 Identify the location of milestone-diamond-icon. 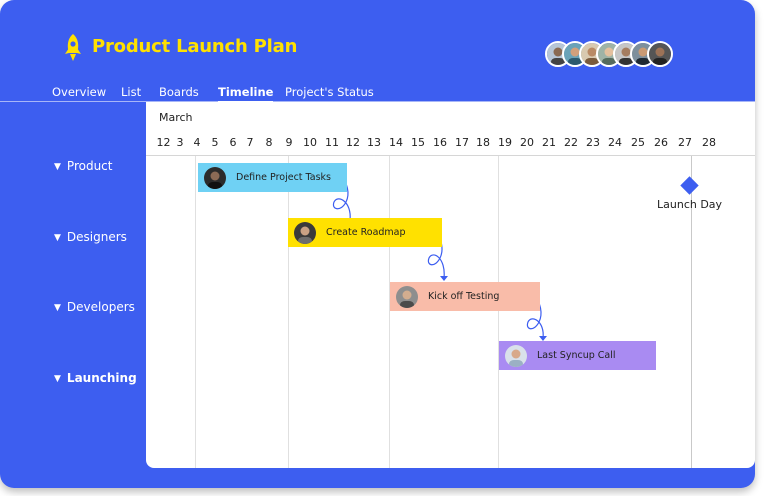
(689, 185).